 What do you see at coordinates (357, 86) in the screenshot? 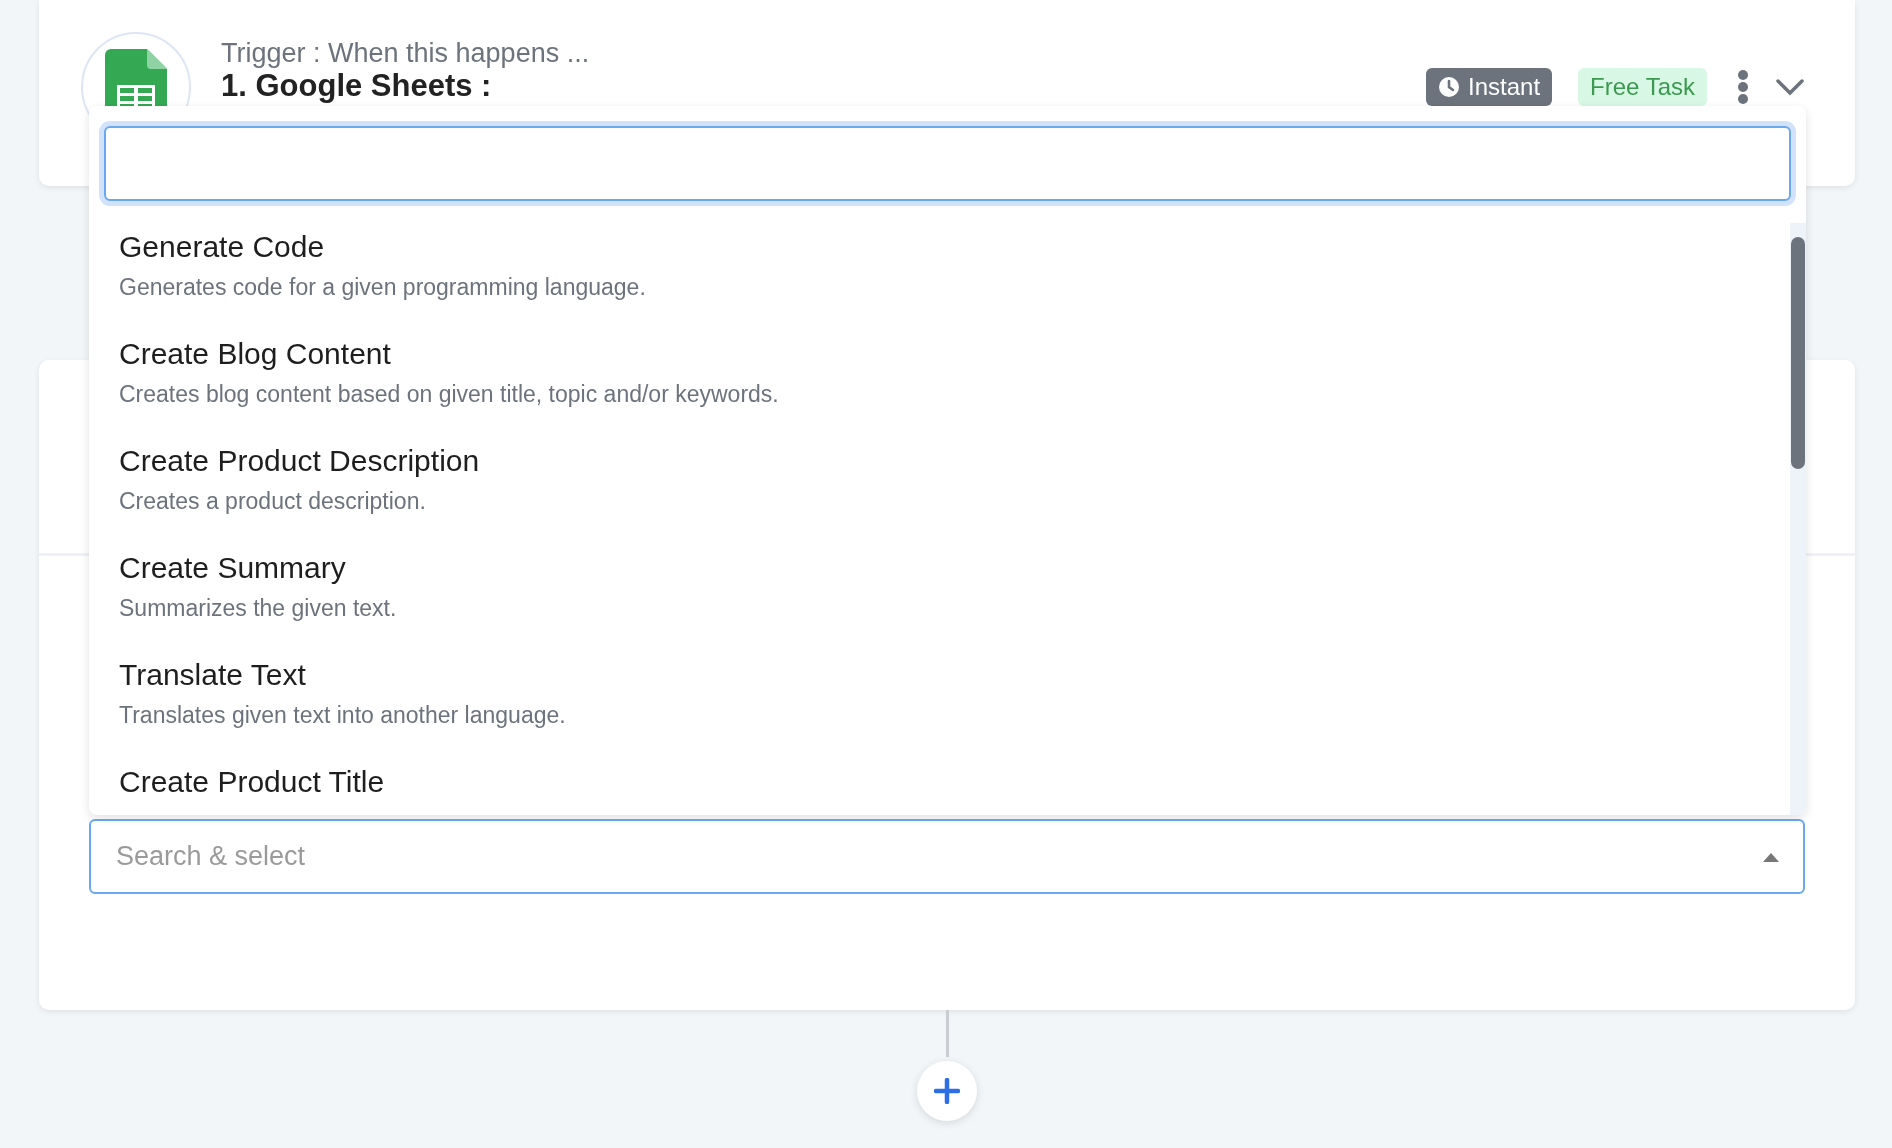
I see `trigger-title: 1. Google Sheets :` at bounding box center [357, 86].